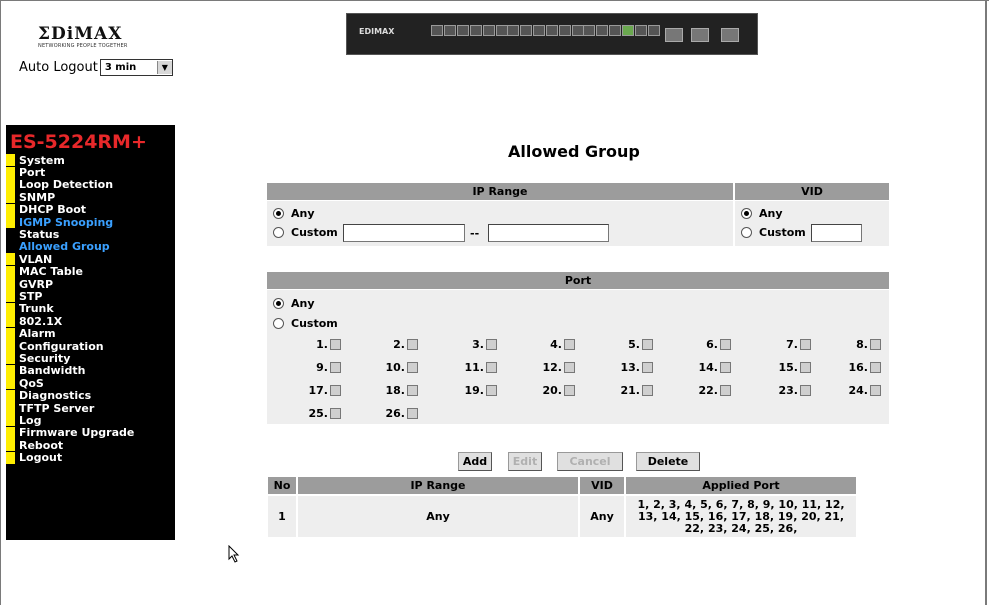 This screenshot has width=989, height=605. Describe the element at coordinates (781, 344) in the screenshot. I see `port-checkbox-item: 7.` at that location.